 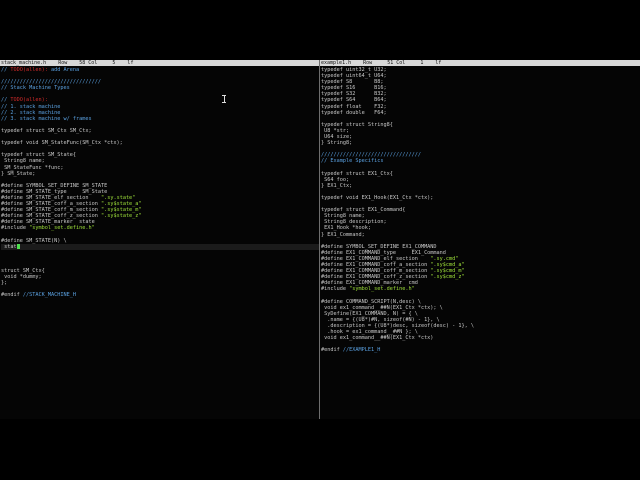 What do you see at coordinates (376, 271) in the screenshot?
I see `code-text: #define EX1_COMMAND_coff_m_section` at bounding box center [376, 271].